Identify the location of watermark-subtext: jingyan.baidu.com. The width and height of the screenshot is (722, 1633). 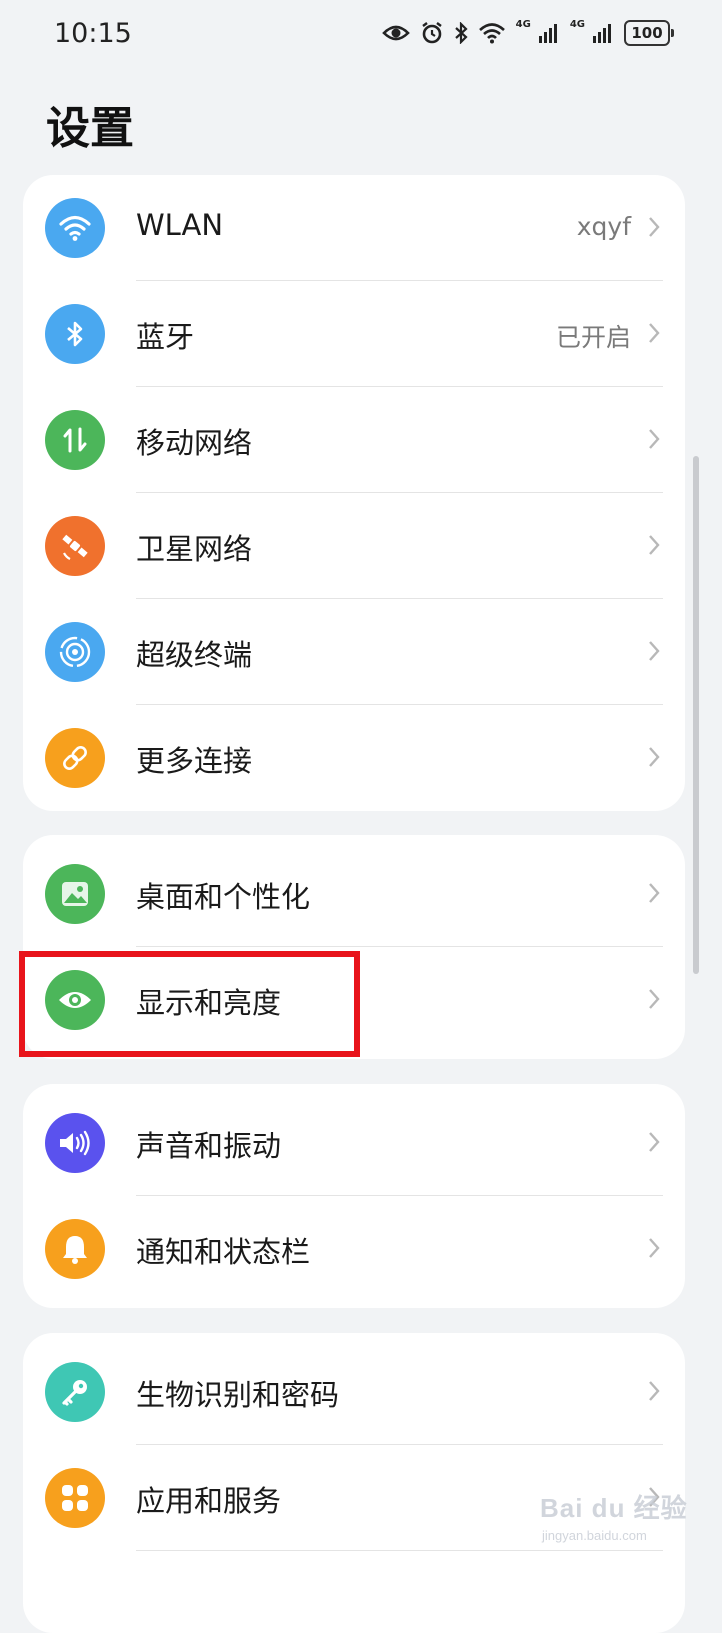
(594, 1535).